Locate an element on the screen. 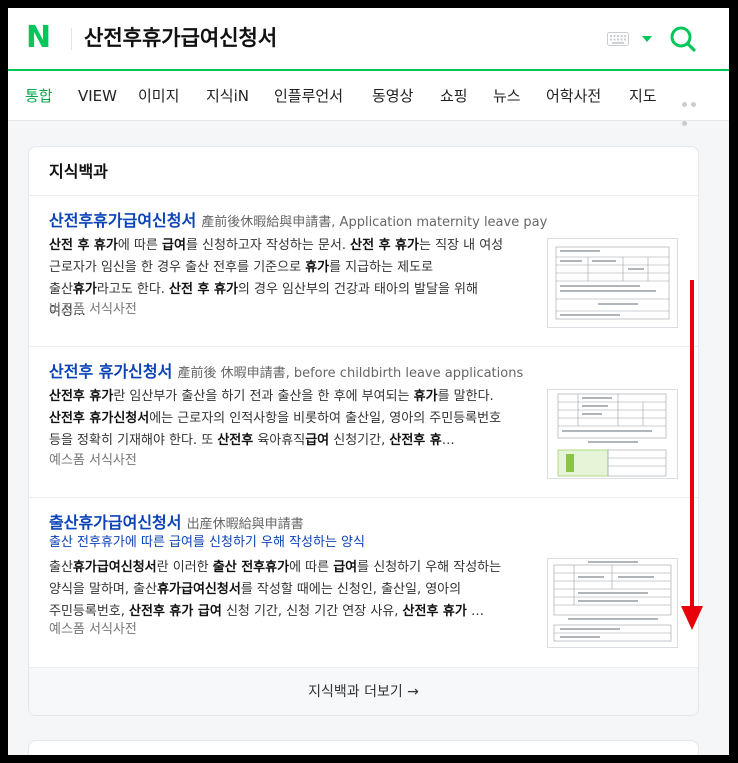 This screenshot has height=763, width=738. search-header: N 산전후휴가급여신청서 is located at coordinates (368, 39).